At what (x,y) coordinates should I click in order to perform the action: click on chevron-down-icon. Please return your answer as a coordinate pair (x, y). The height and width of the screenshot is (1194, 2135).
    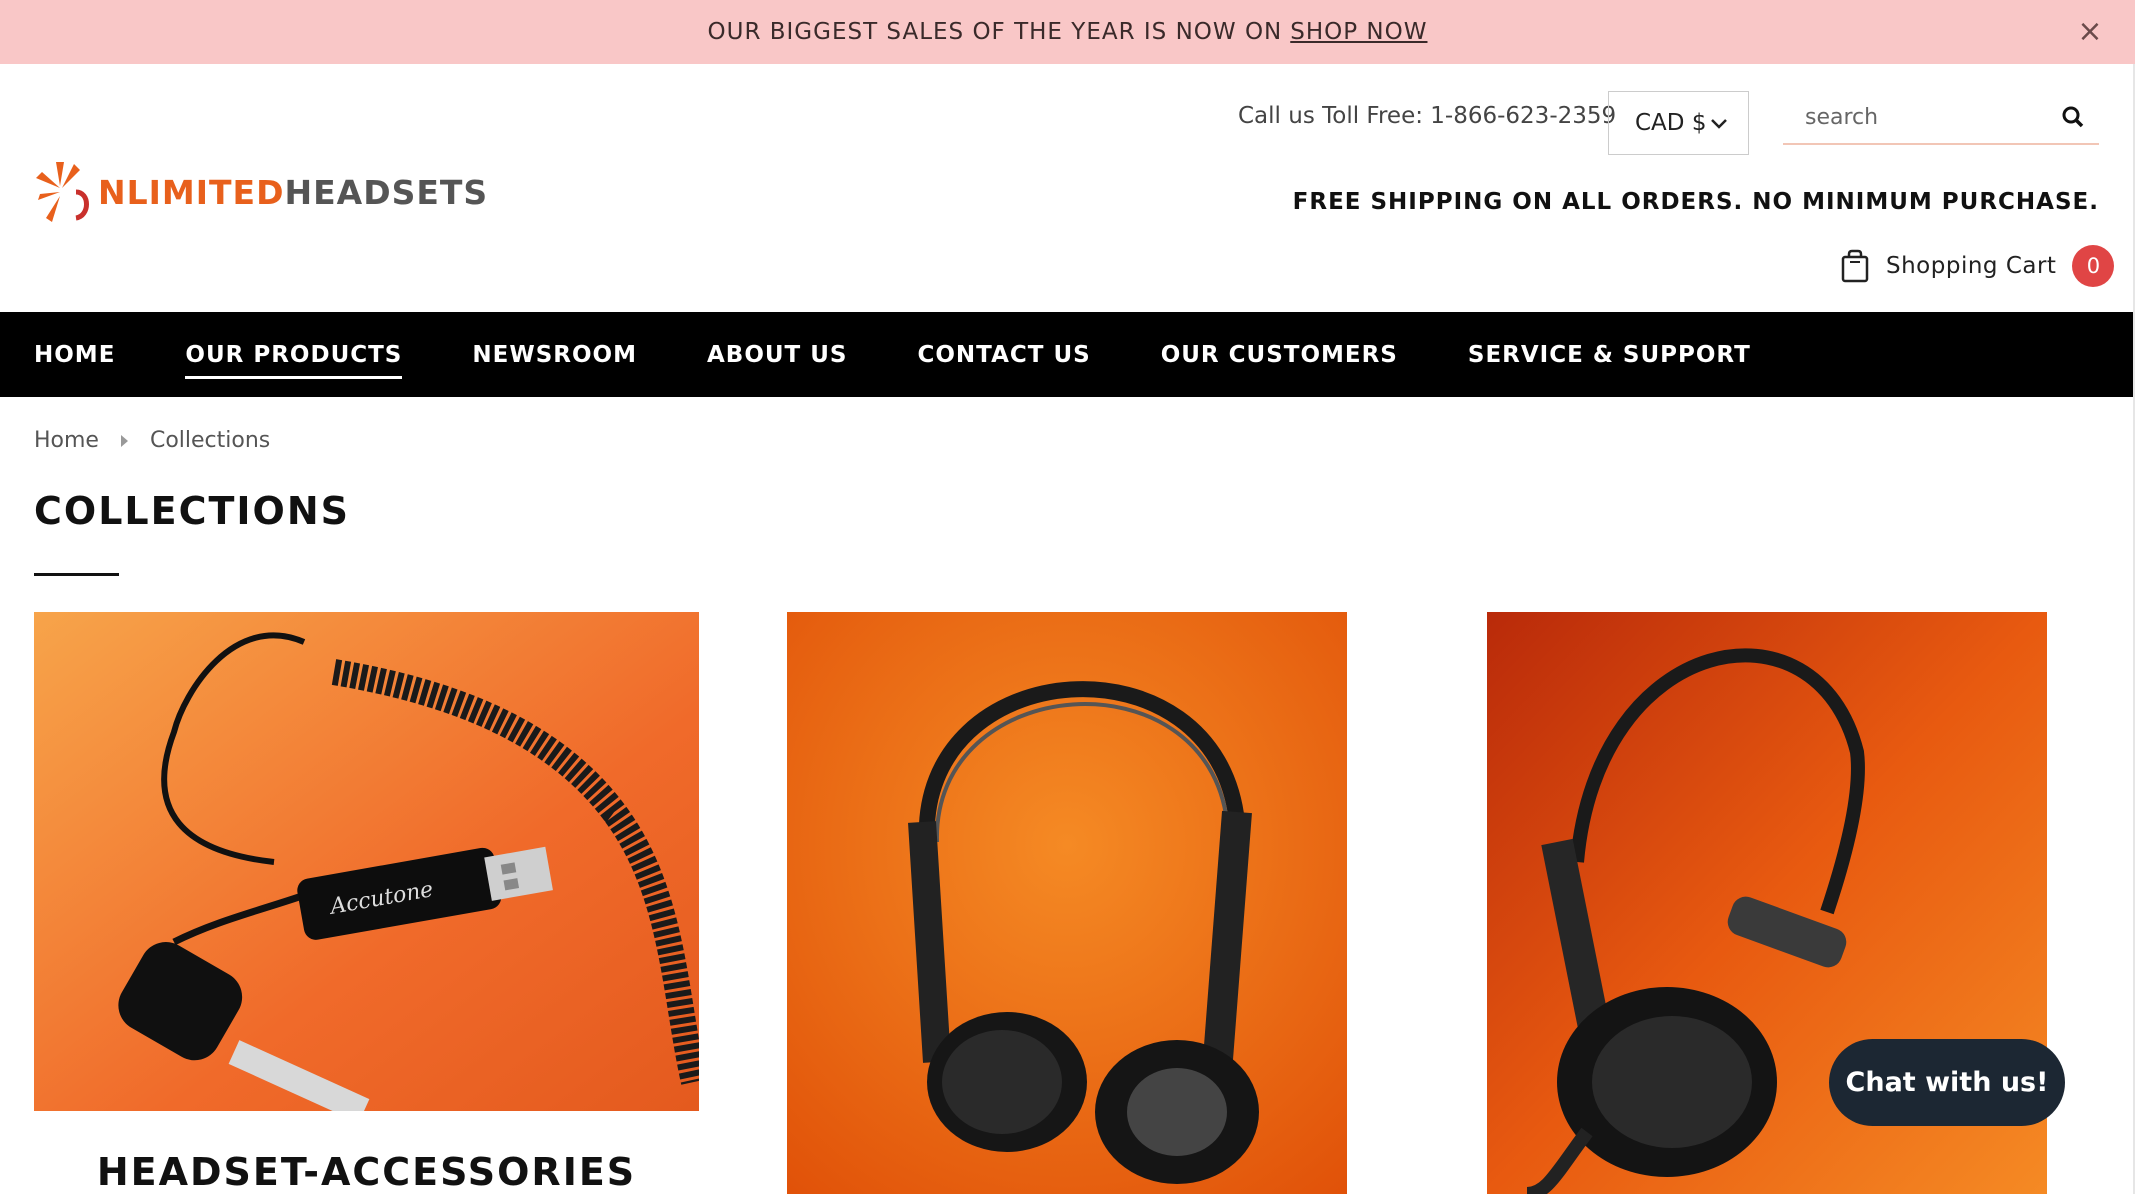
    Looking at the image, I should click on (1719, 124).